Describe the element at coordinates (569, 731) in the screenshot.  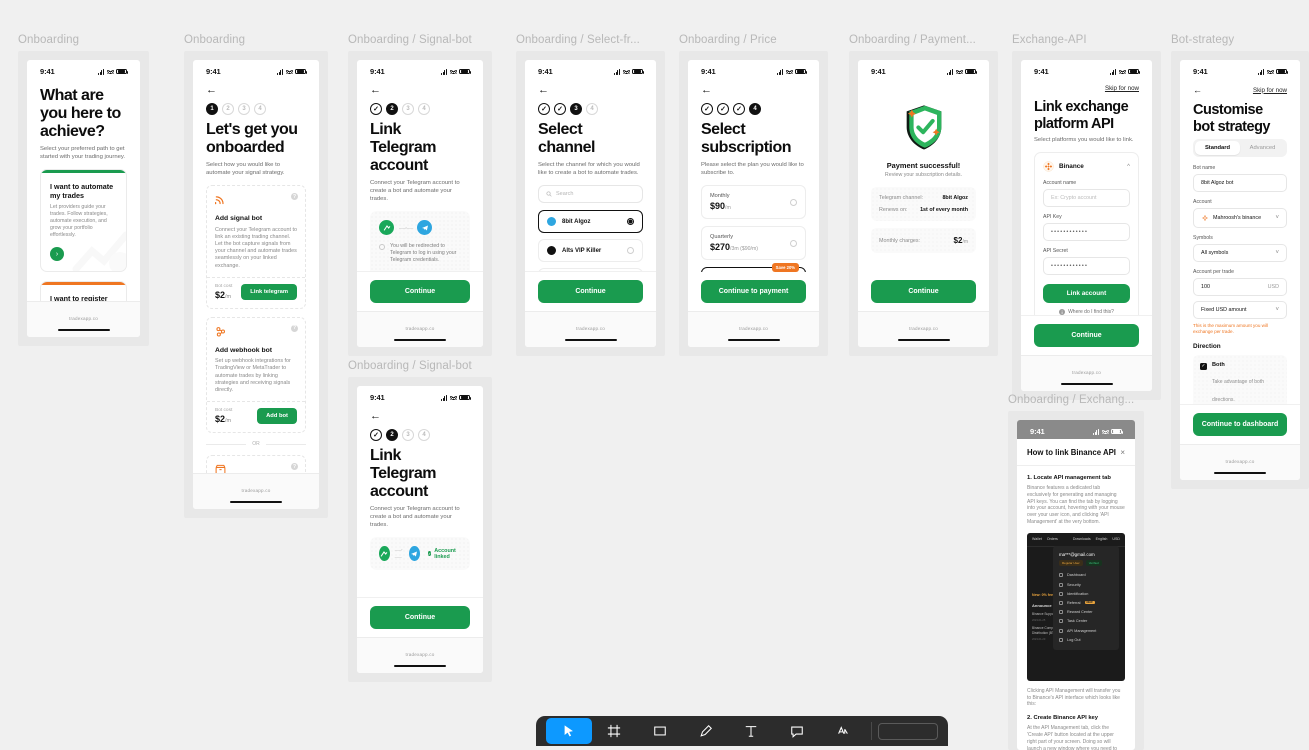
I see `move-tool` at that location.